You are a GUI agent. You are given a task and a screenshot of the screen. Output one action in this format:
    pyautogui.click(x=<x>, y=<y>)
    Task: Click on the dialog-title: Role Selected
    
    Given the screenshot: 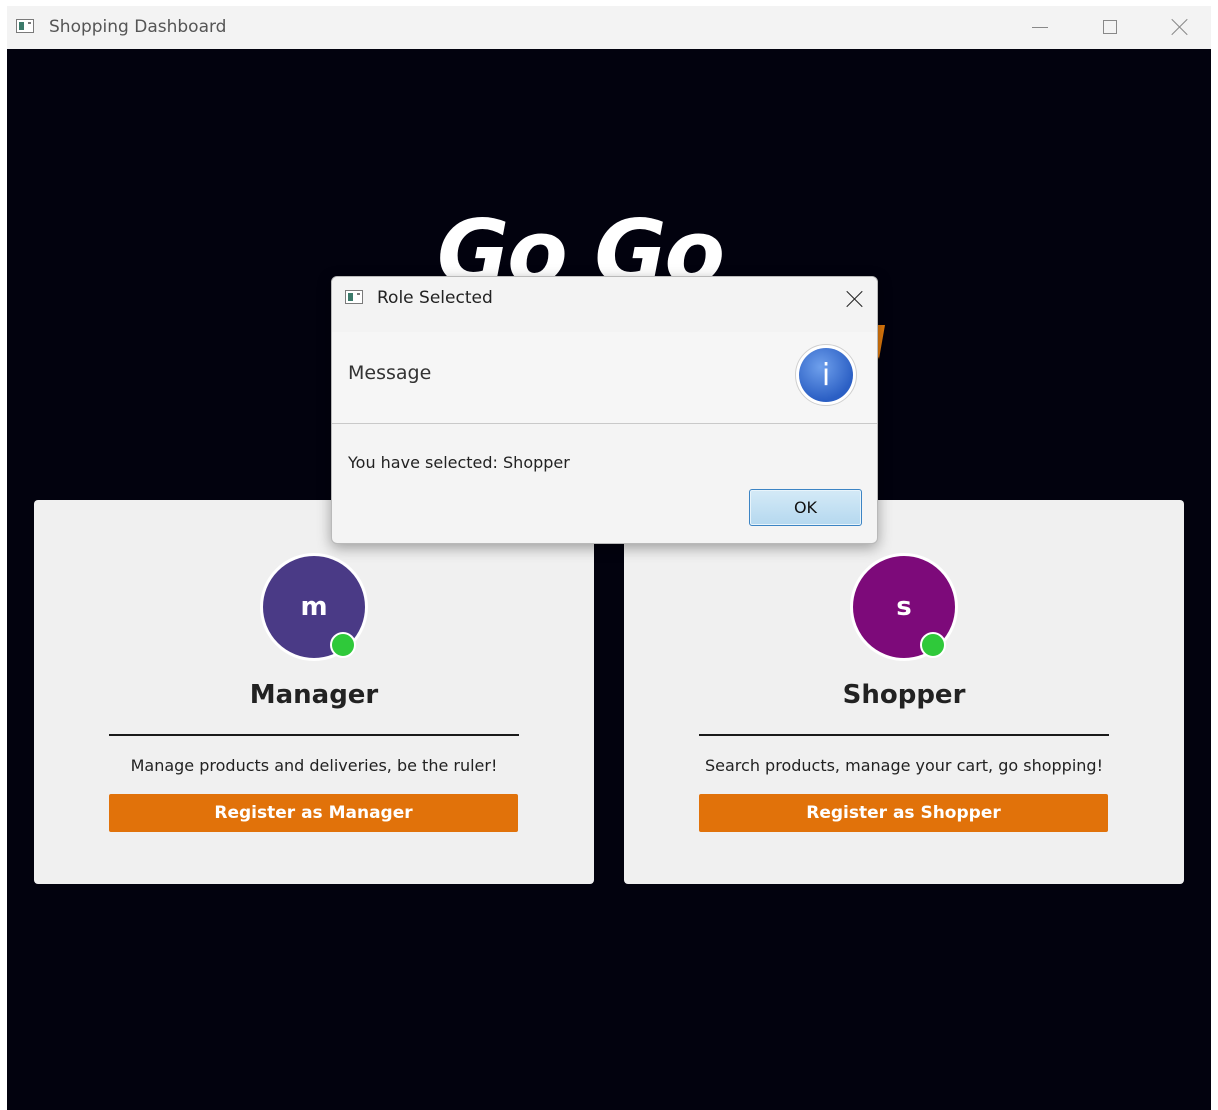 What is the action you would take?
    pyautogui.click(x=435, y=298)
    